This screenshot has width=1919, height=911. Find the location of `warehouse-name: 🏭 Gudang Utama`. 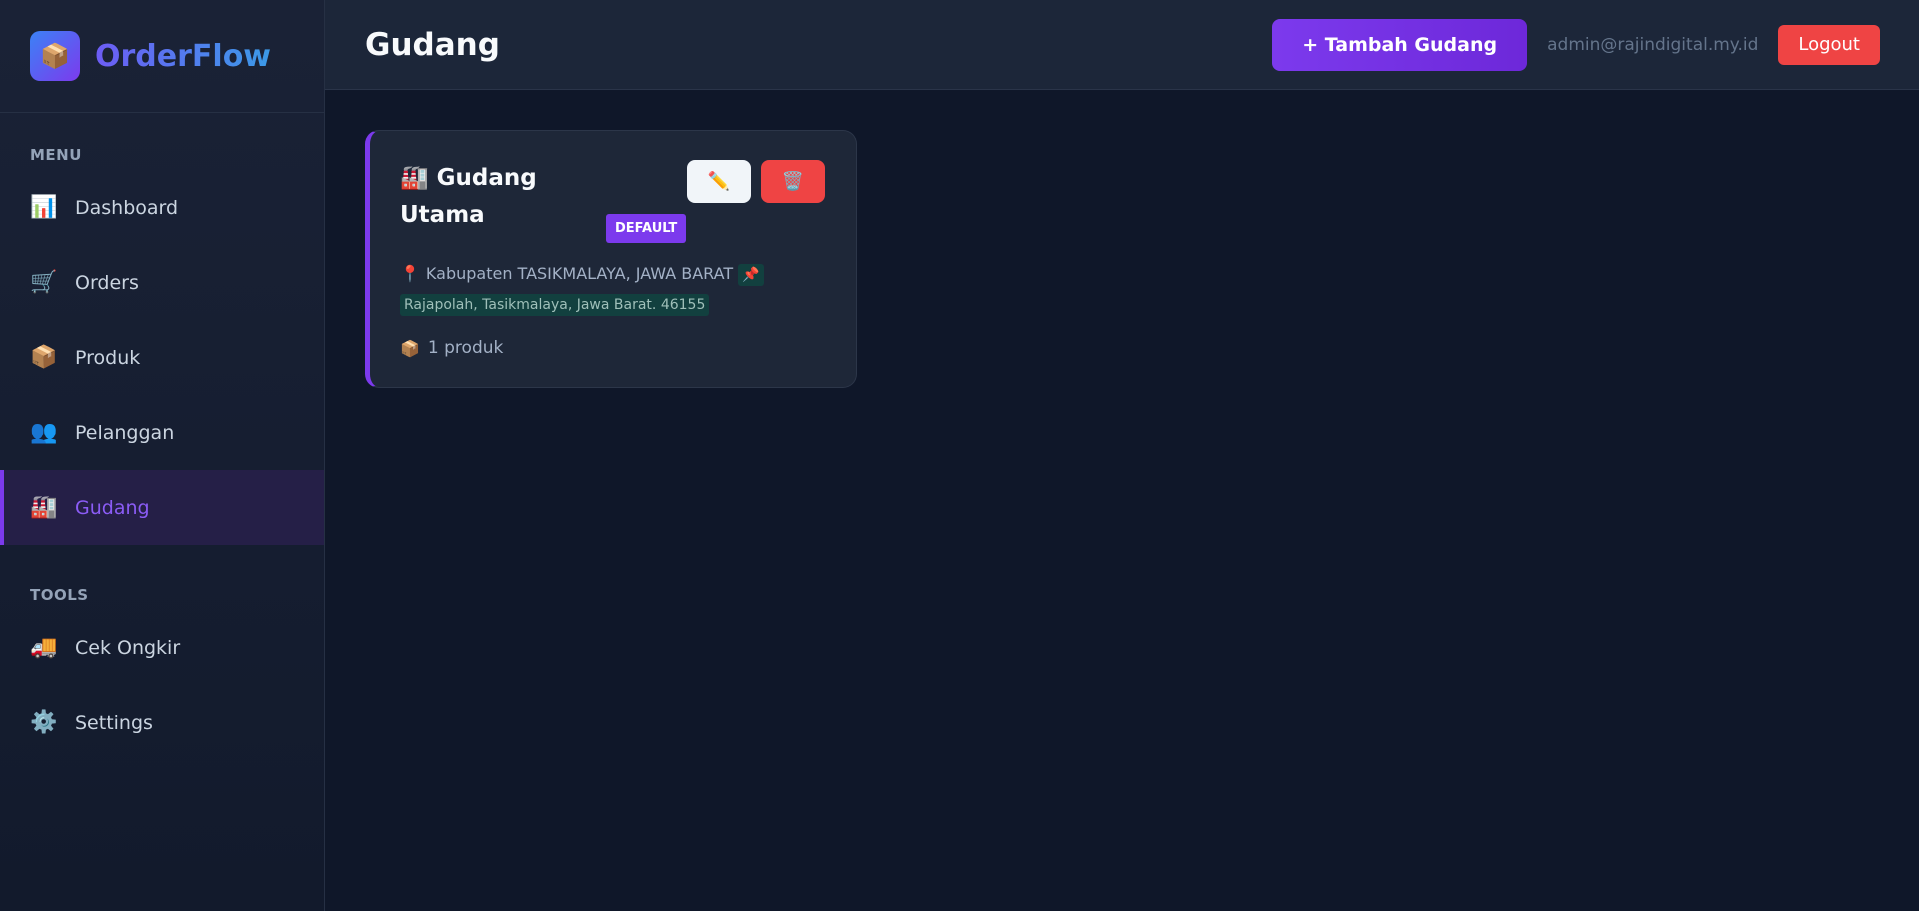

warehouse-name: 🏭 Gudang Utama is located at coordinates (500, 197).